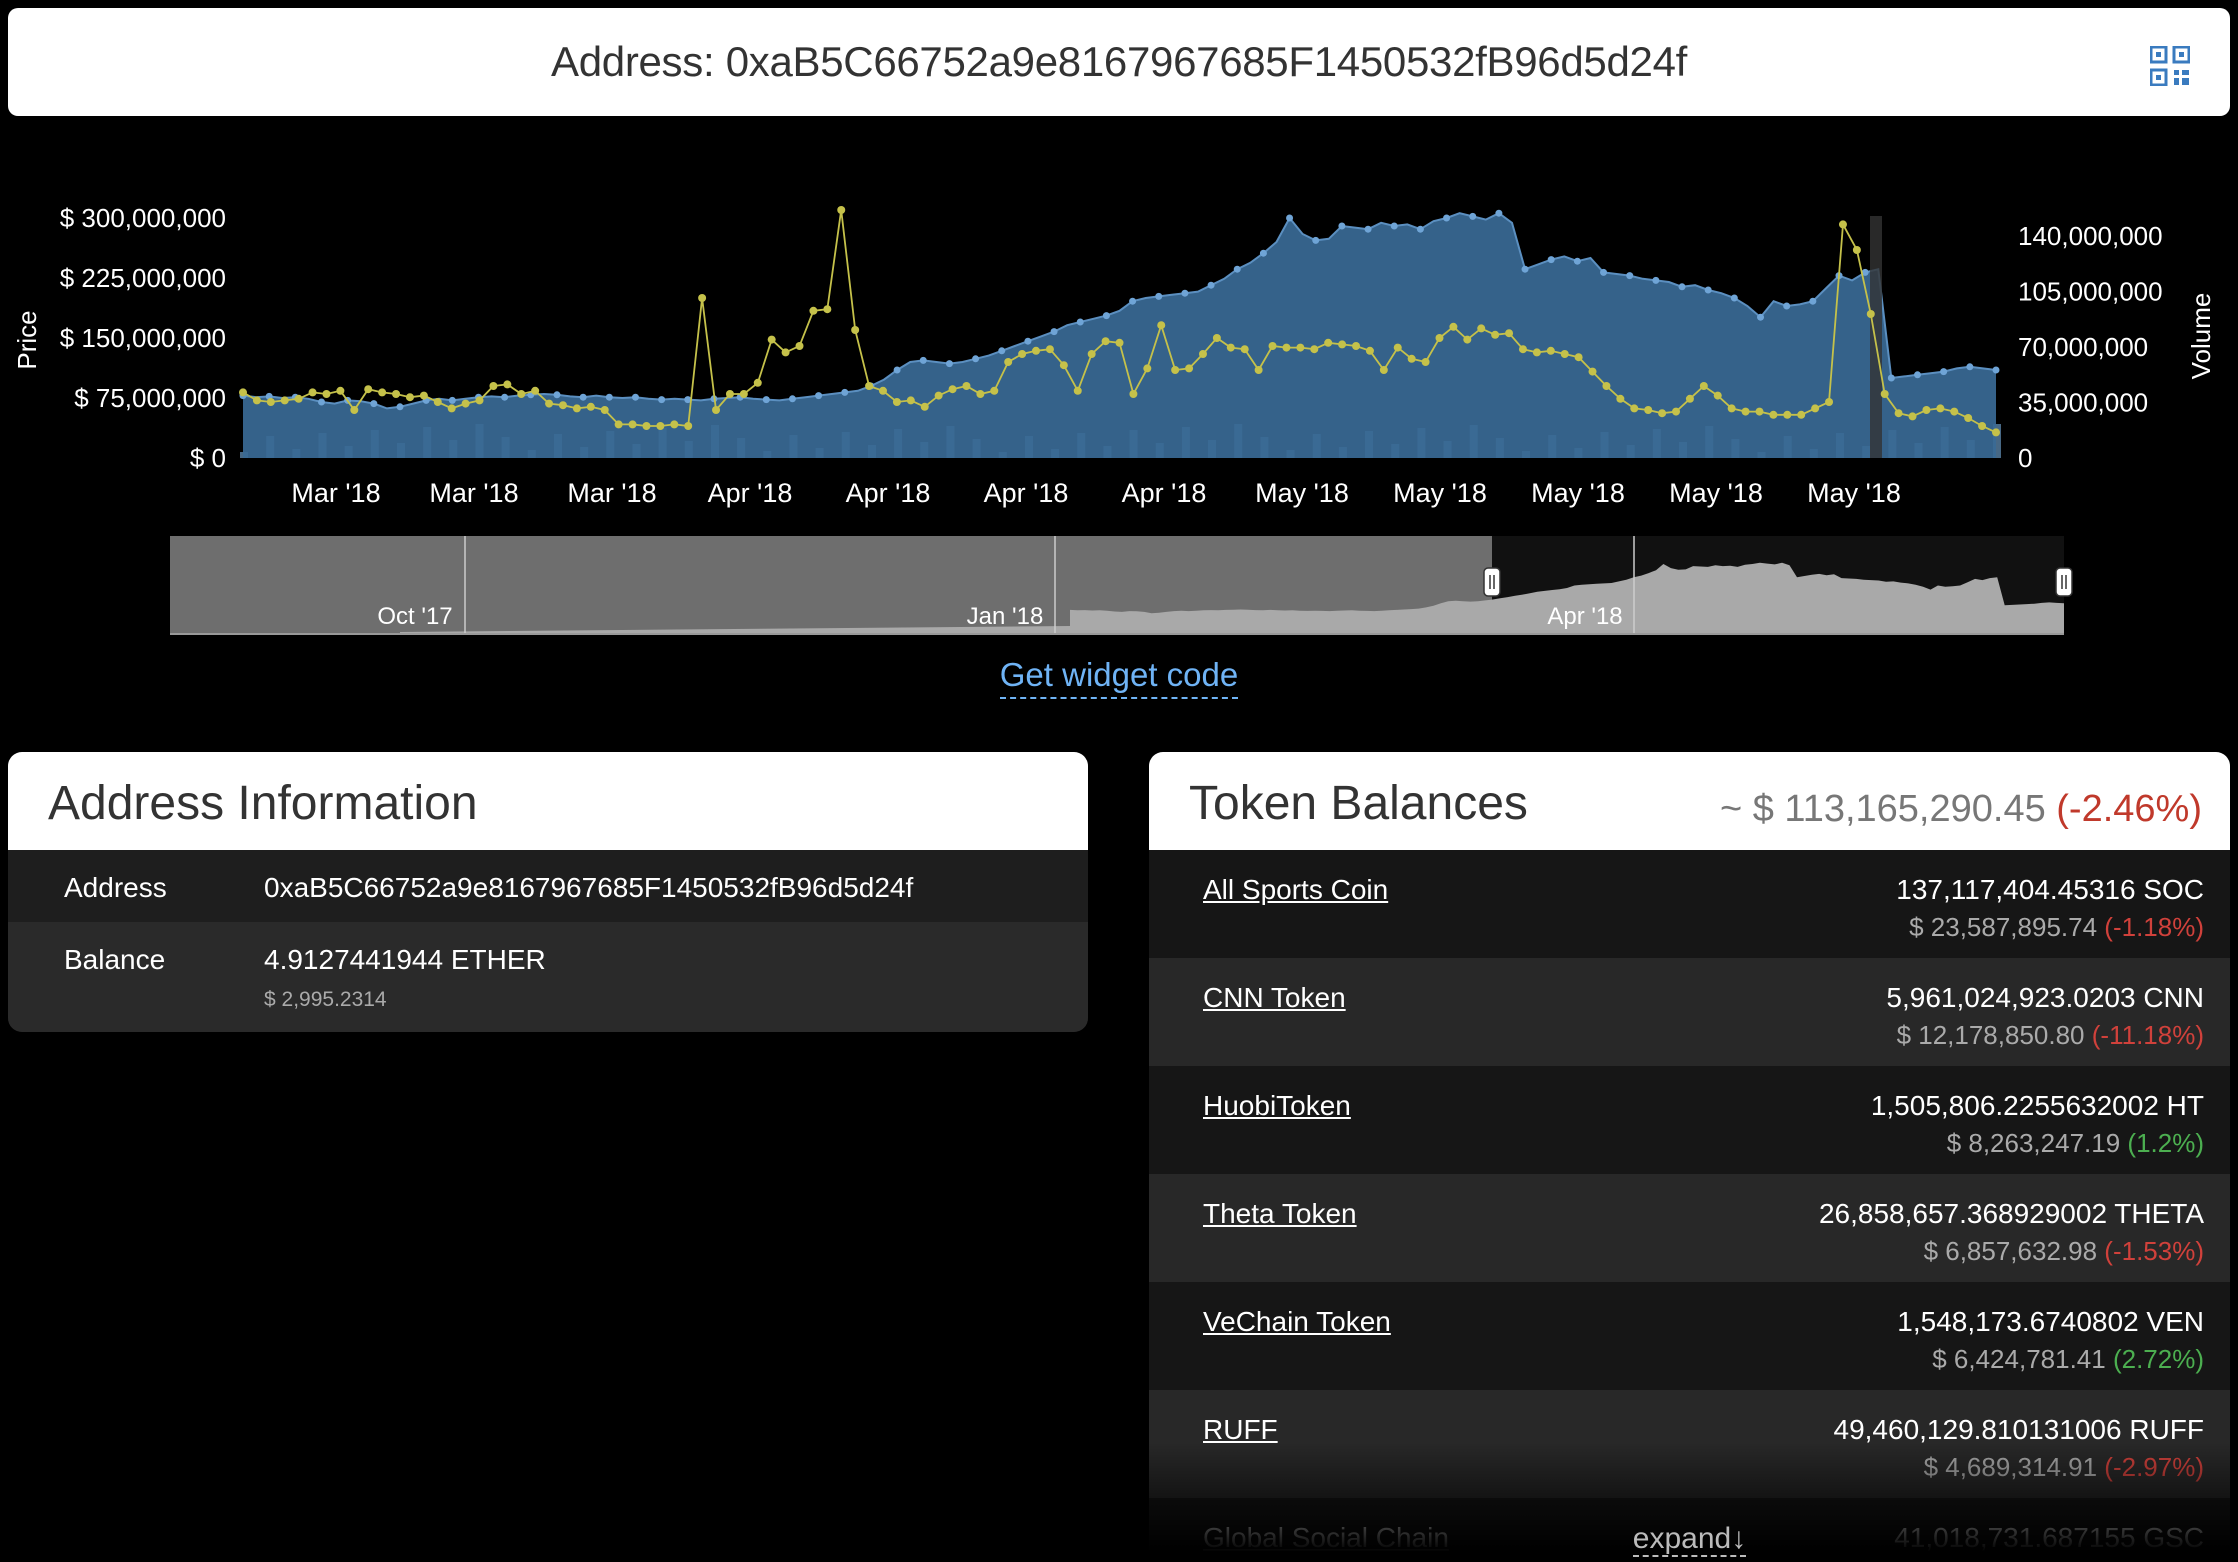  Describe the element at coordinates (2090, 292) in the screenshot. I see `y-right-tick: 105,000,000` at that location.